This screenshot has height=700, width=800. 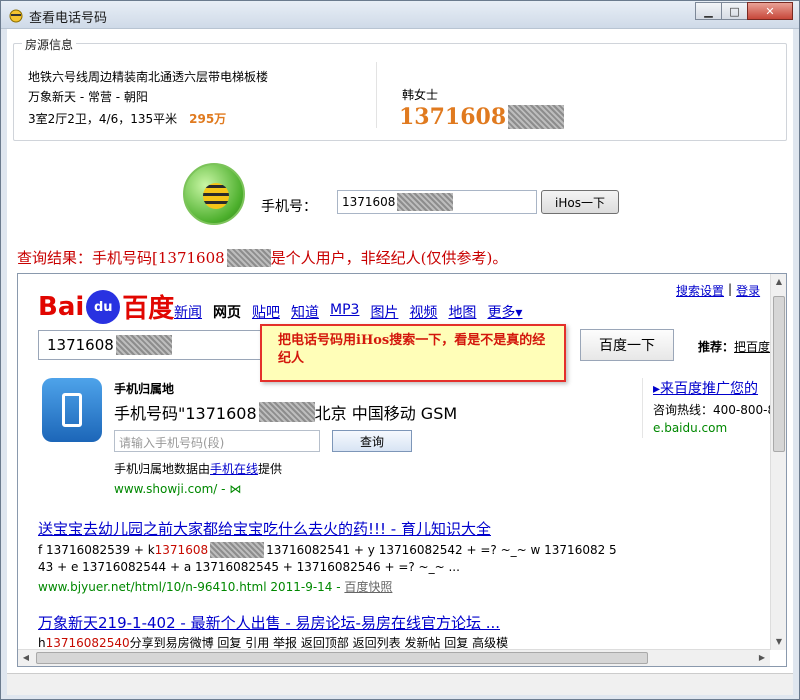 I want to click on status-bar, so click(x=400, y=684).